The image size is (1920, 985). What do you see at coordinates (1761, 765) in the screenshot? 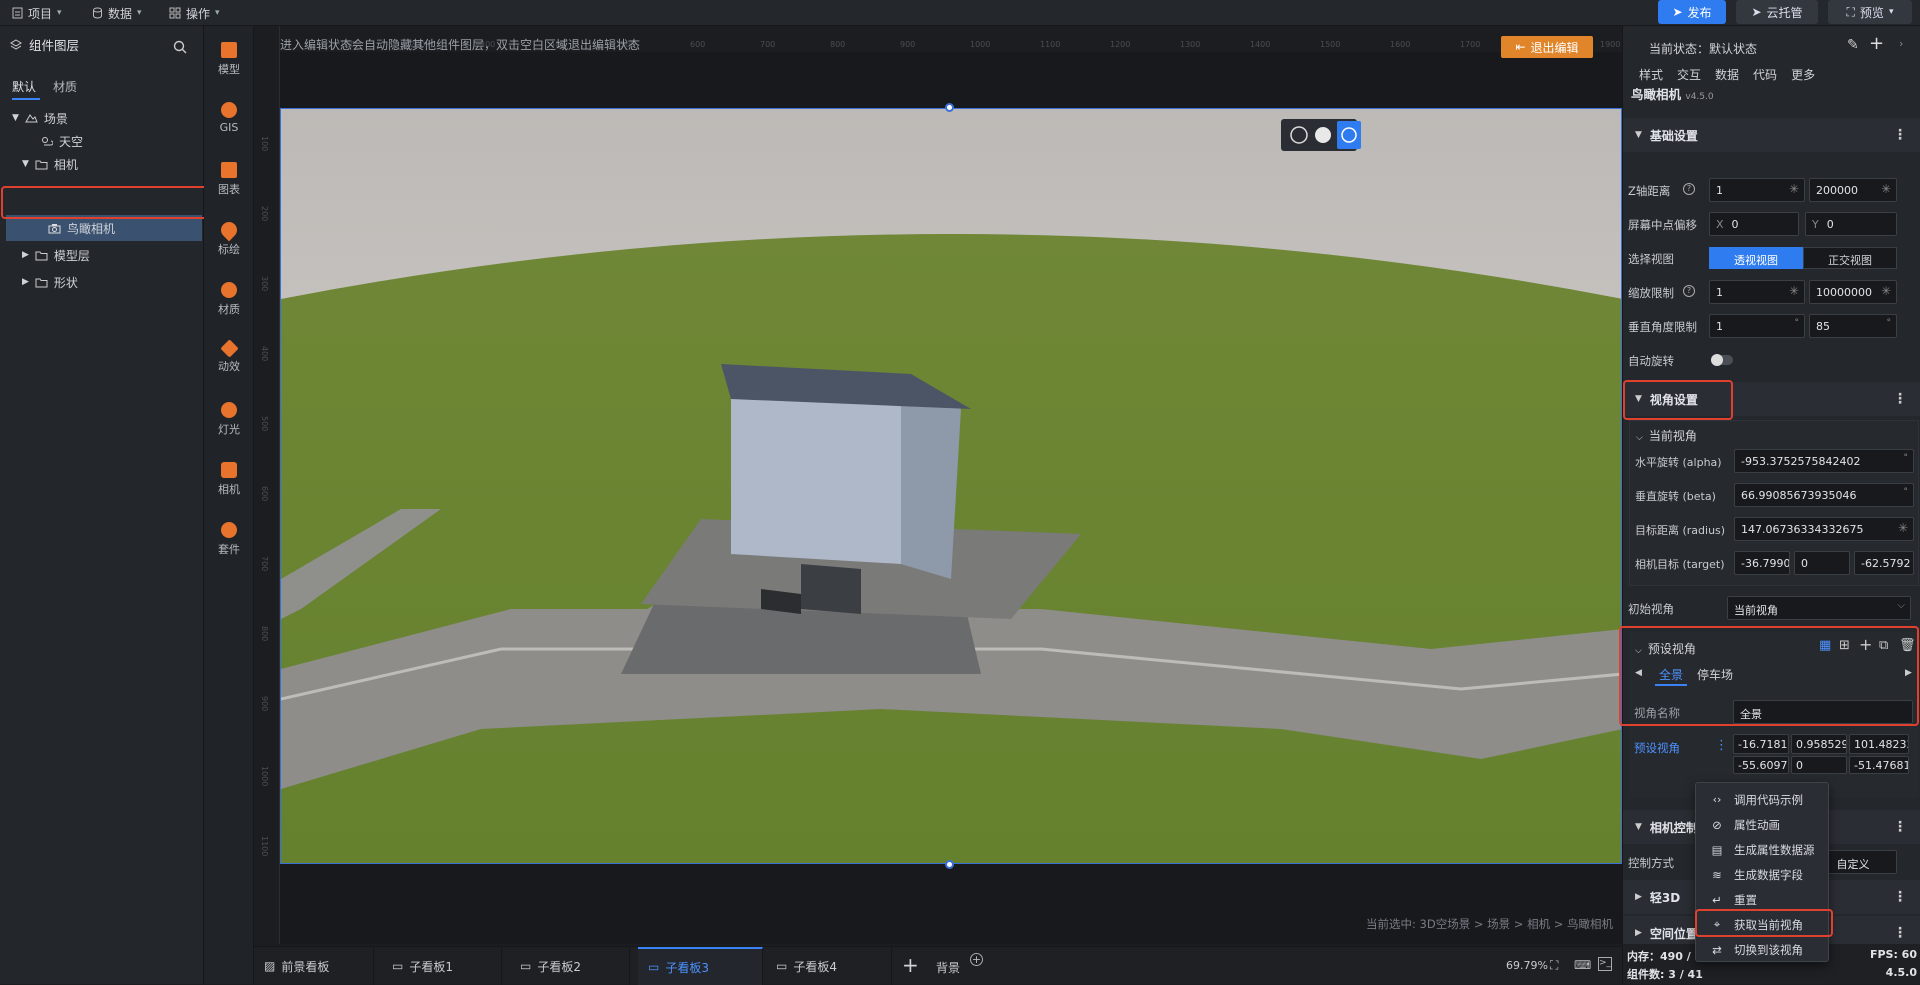
I see `preset-input-3: -55.6097` at bounding box center [1761, 765].